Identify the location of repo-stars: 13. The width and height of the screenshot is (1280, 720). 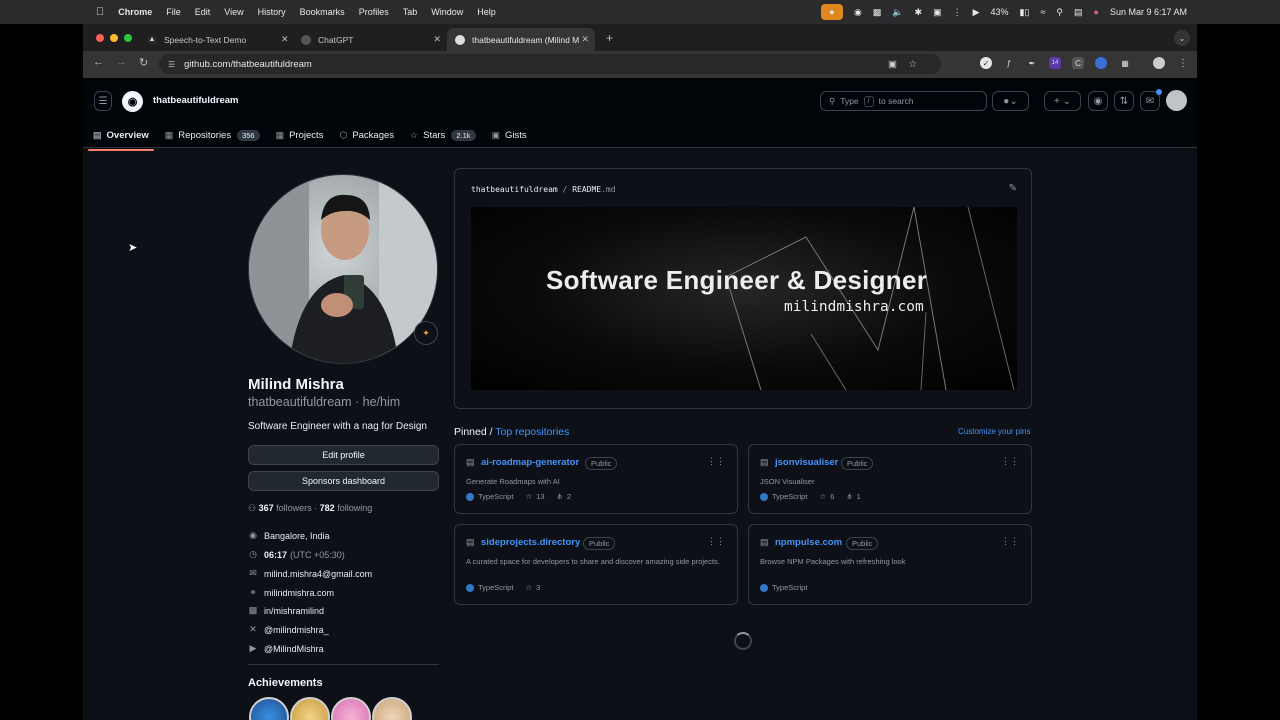
(540, 496).